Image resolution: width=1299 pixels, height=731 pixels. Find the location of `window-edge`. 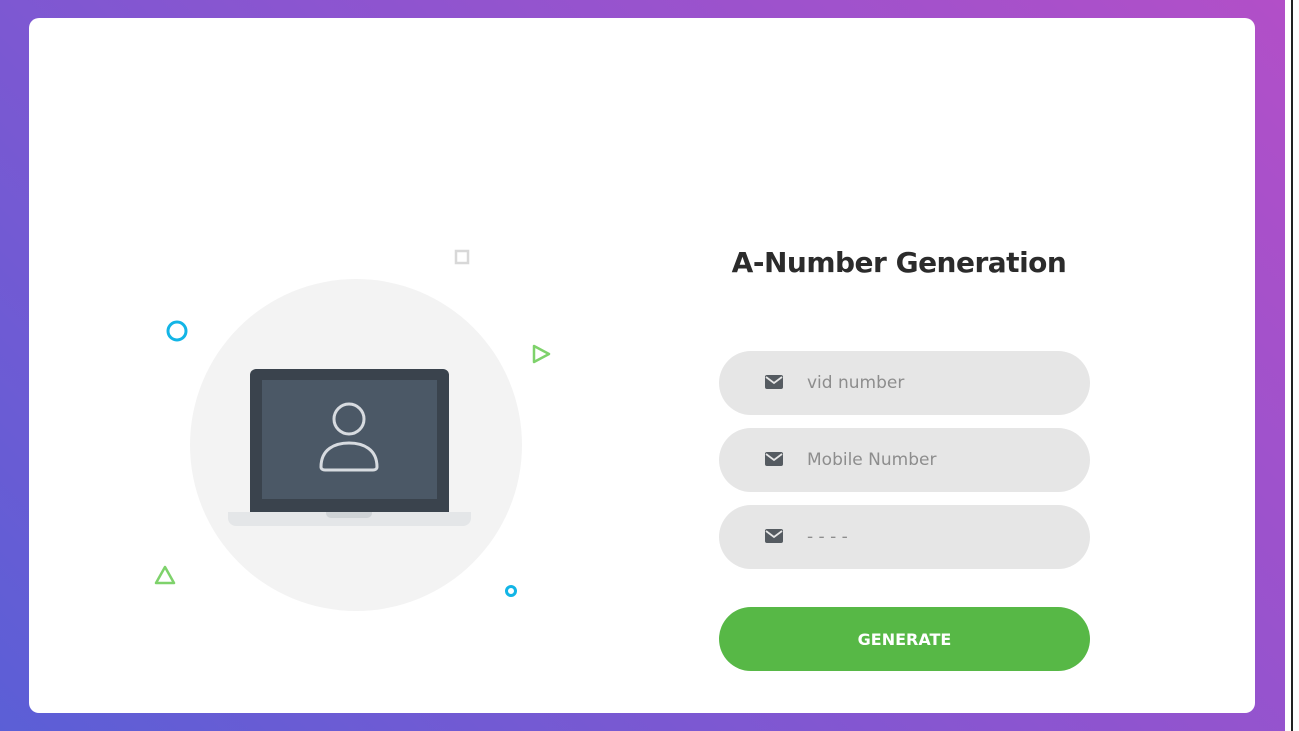

window-edge is located at coordinates (1292, 365).